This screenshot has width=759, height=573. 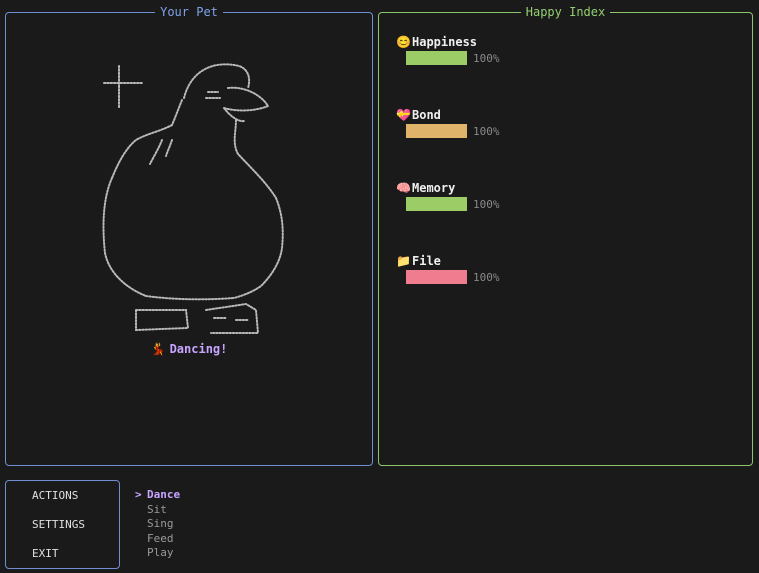 I want to click on memory-bar, so click(x=436, y=204).